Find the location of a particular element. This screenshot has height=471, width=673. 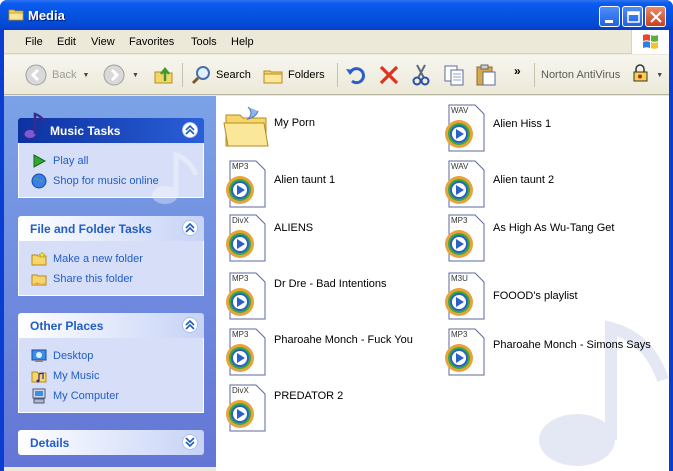

desktop-icon is located at coordinates (39, 355).